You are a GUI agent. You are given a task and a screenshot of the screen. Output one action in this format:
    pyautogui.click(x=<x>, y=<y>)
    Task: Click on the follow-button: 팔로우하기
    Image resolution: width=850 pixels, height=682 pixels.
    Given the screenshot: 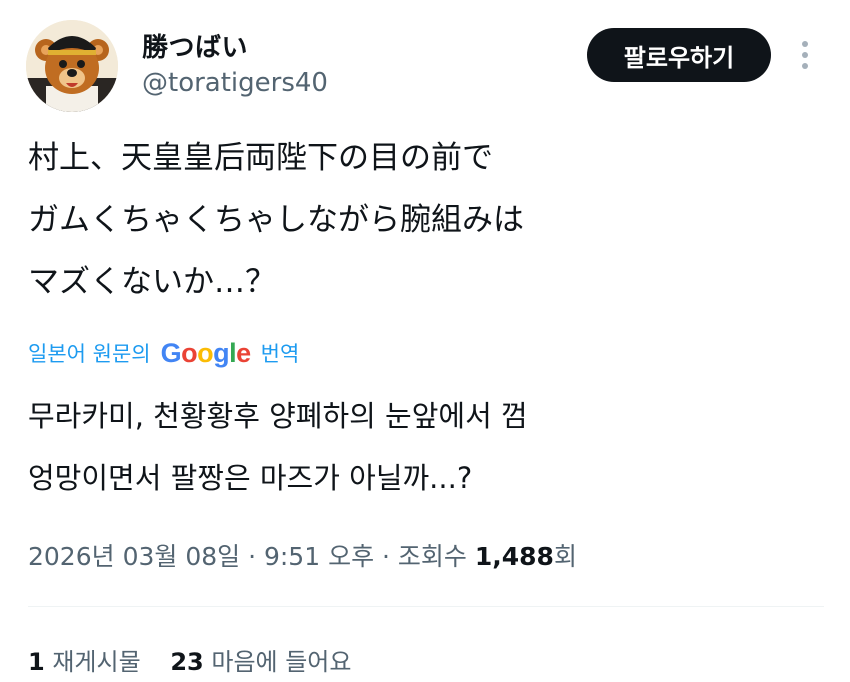 What is the action you would take?
    pyautogui.click(x=679, y=55)
    